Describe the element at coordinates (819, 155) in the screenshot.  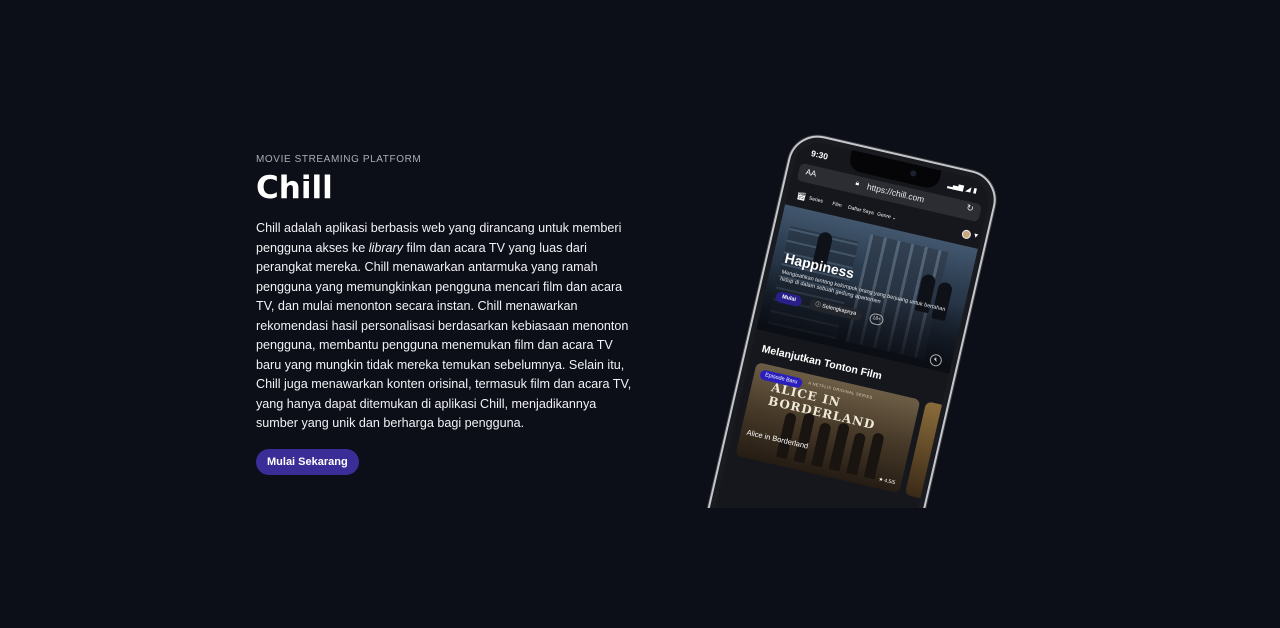
I see `status-time: 9:30` at that location.